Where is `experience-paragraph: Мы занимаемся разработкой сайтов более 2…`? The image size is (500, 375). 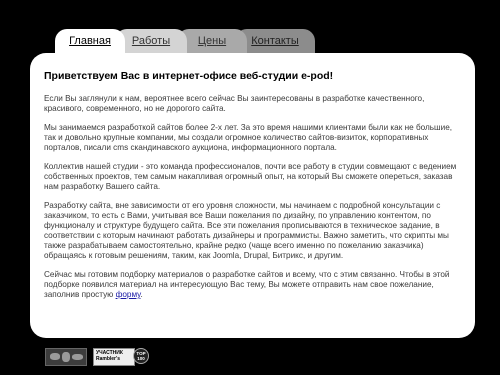
experience-paragraph: Мы занимаемся разработкой сайтов более 2… is located at coordinates (248, 137).